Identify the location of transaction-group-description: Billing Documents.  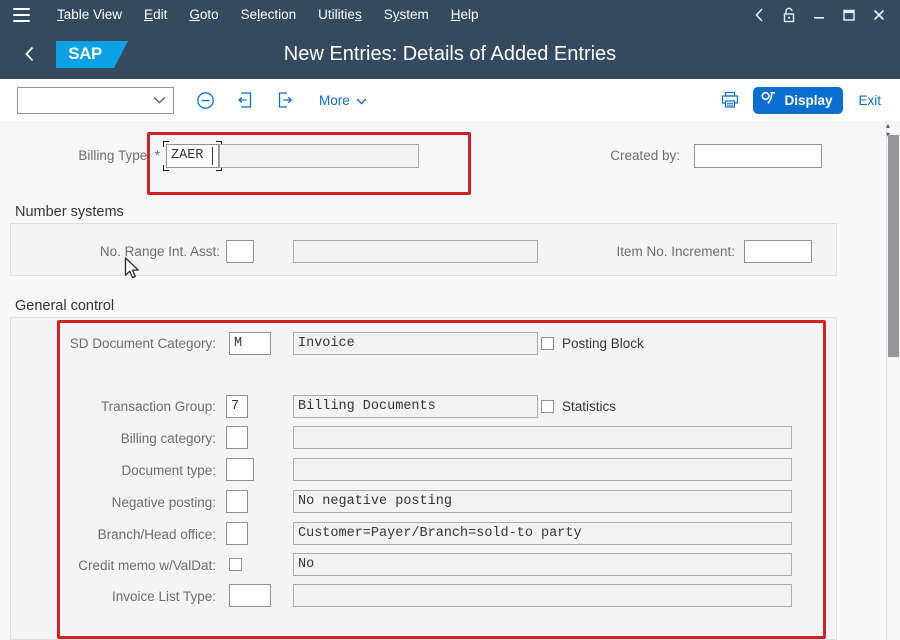
(415, 406).